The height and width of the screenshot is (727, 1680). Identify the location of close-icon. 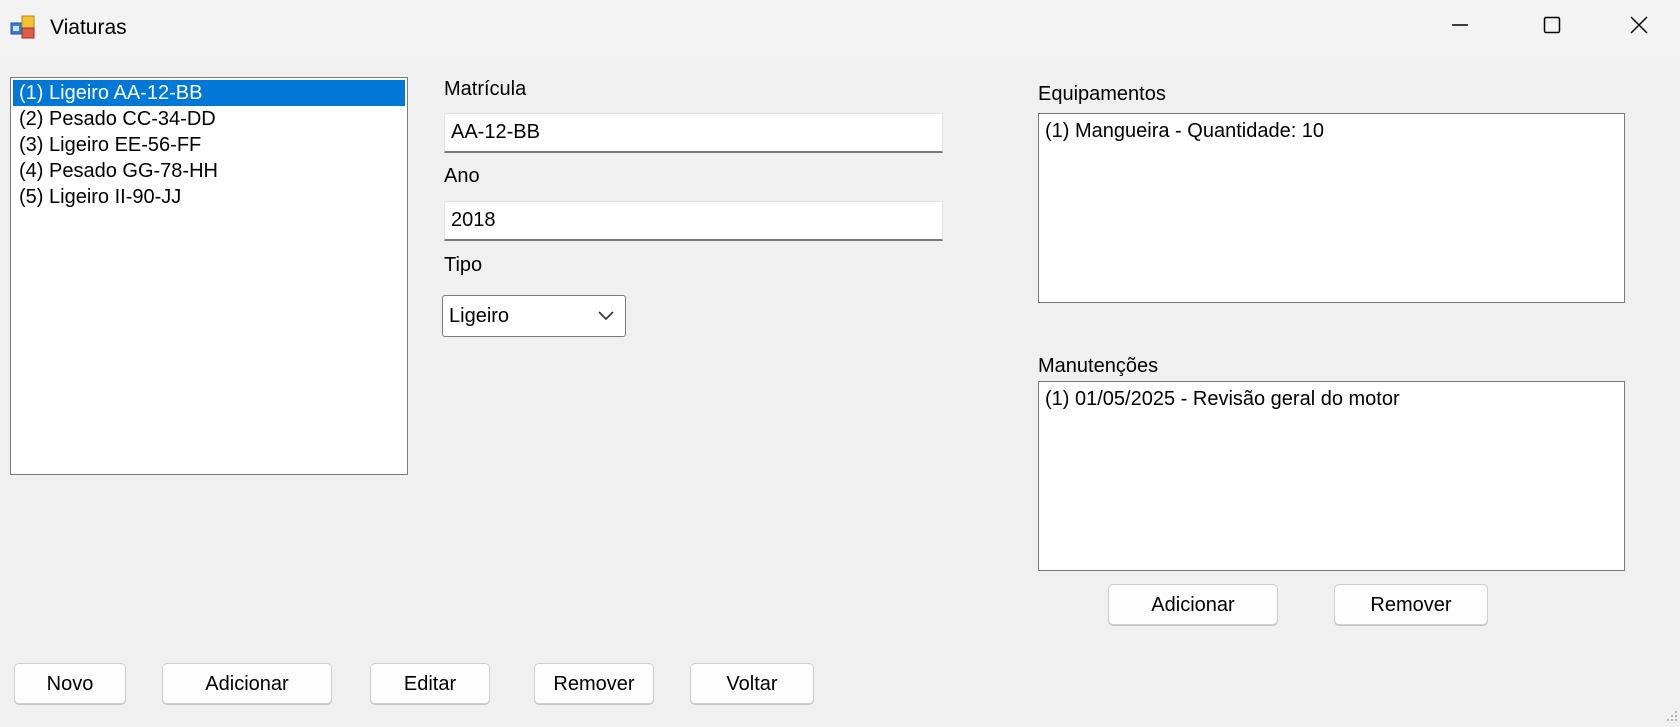
(1639, 27).